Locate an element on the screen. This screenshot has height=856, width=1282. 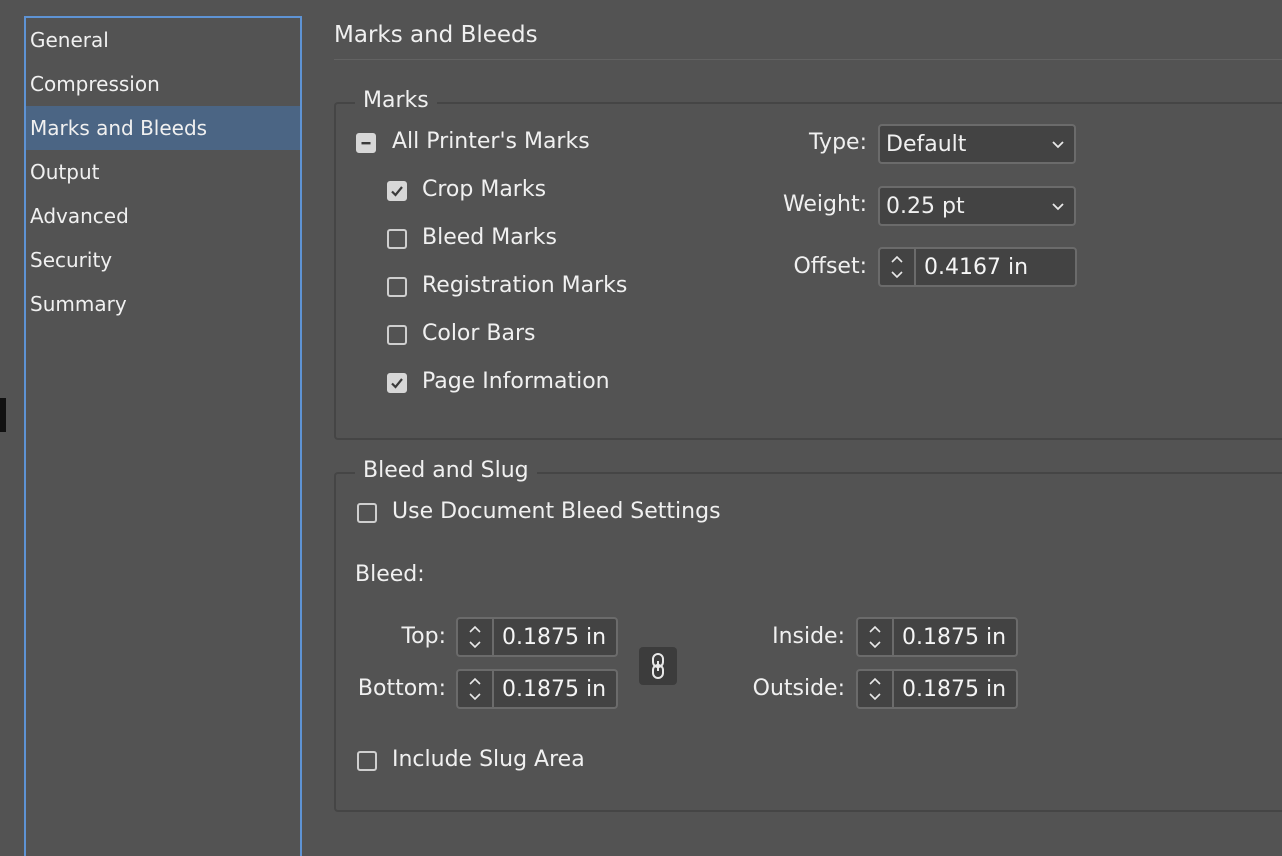
include-slug-area-checkbox is located at coordinates (367, 761).